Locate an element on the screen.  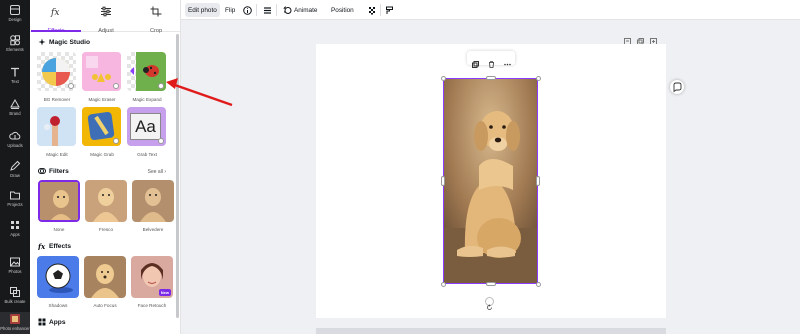
effect-shadows-label: Shadows is located at coordinates (58, 305).